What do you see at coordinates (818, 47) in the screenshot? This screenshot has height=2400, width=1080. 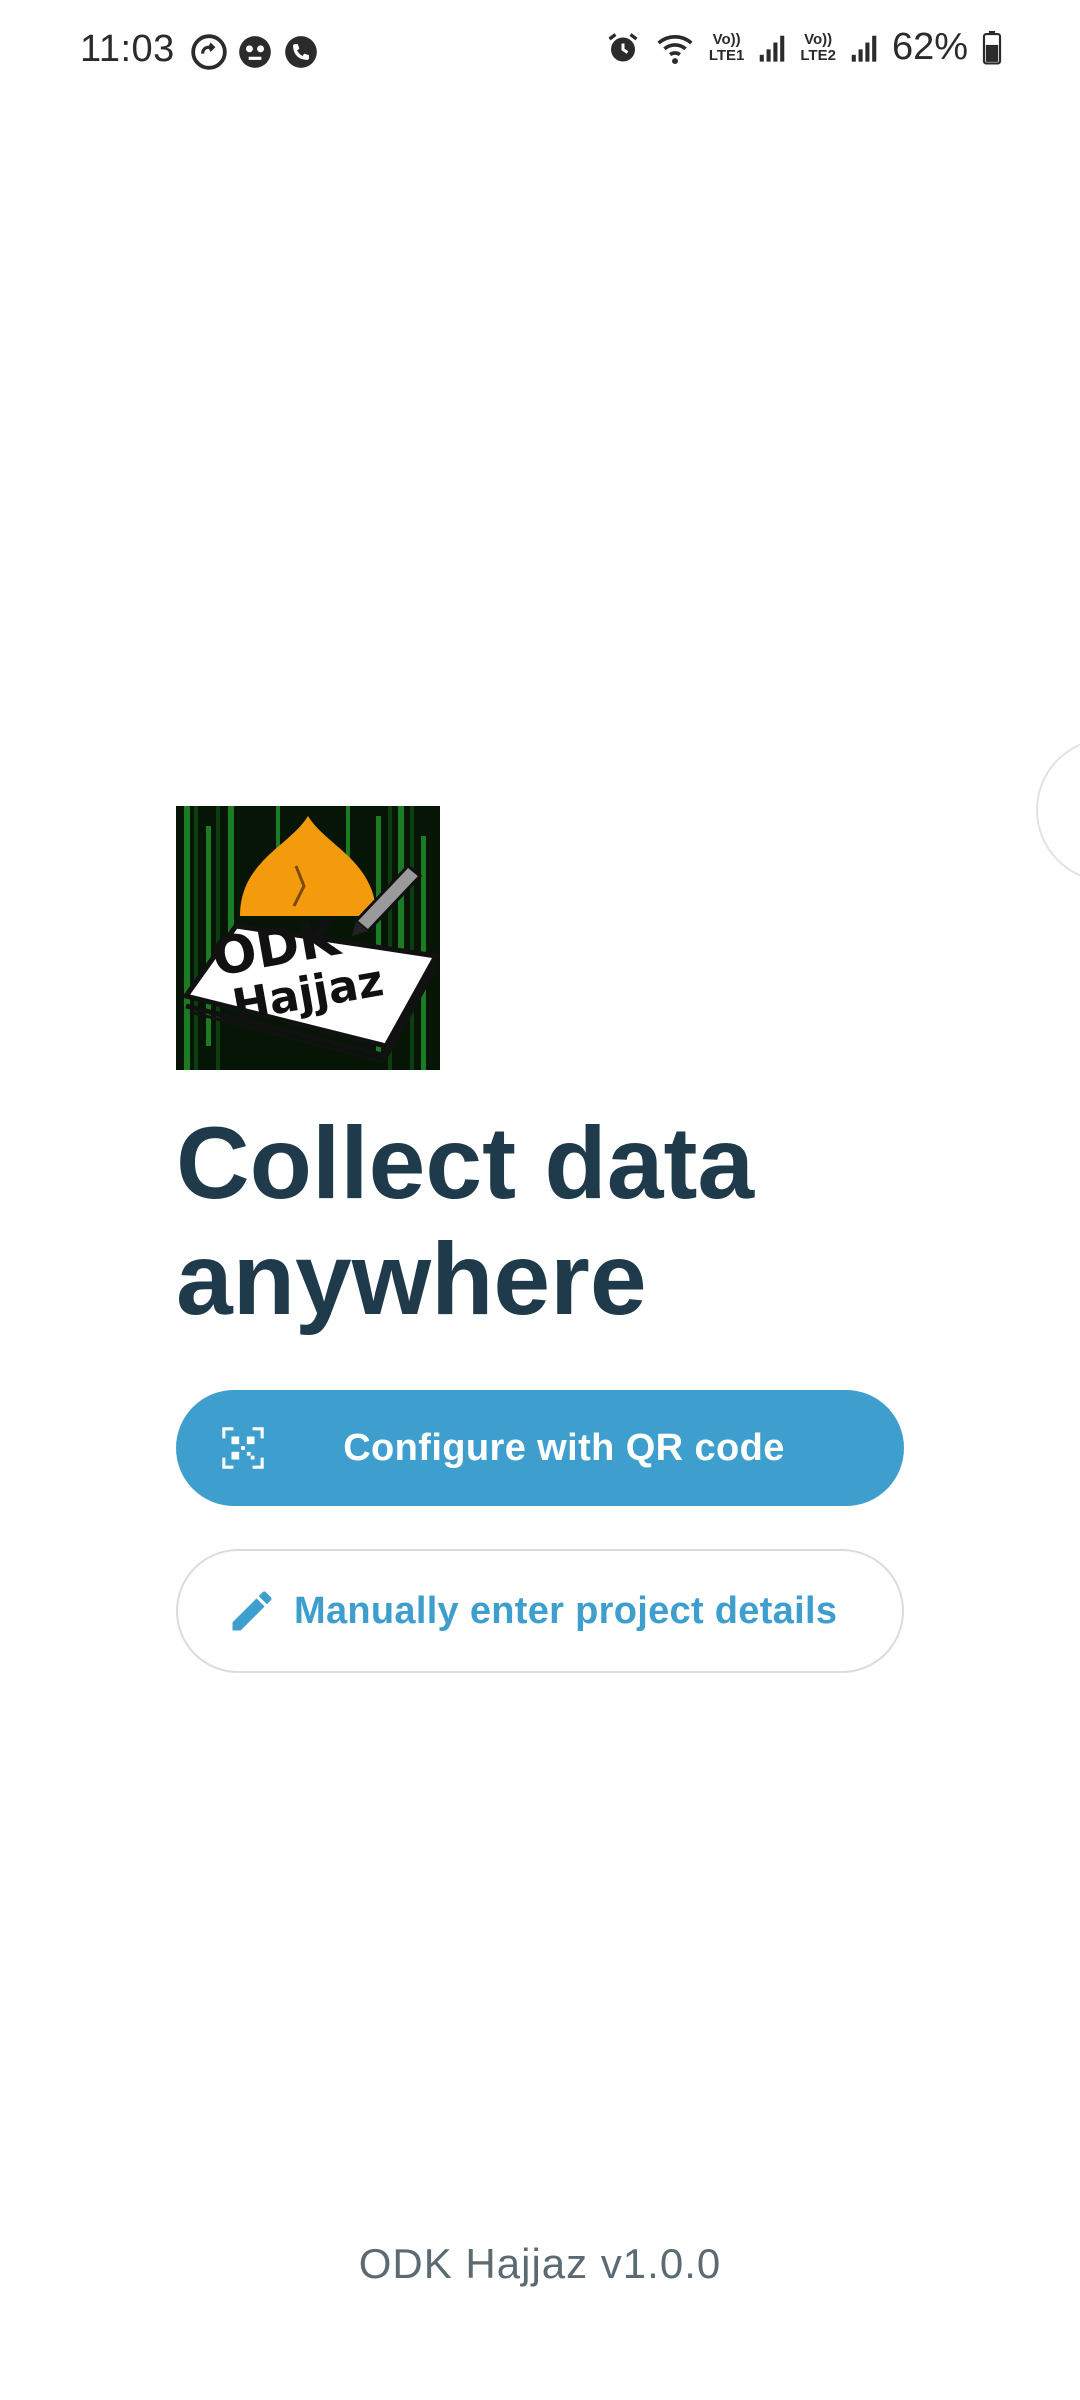 I see `sim2-indicator: Vo)) LTE2` at bounding box center [818, 47].